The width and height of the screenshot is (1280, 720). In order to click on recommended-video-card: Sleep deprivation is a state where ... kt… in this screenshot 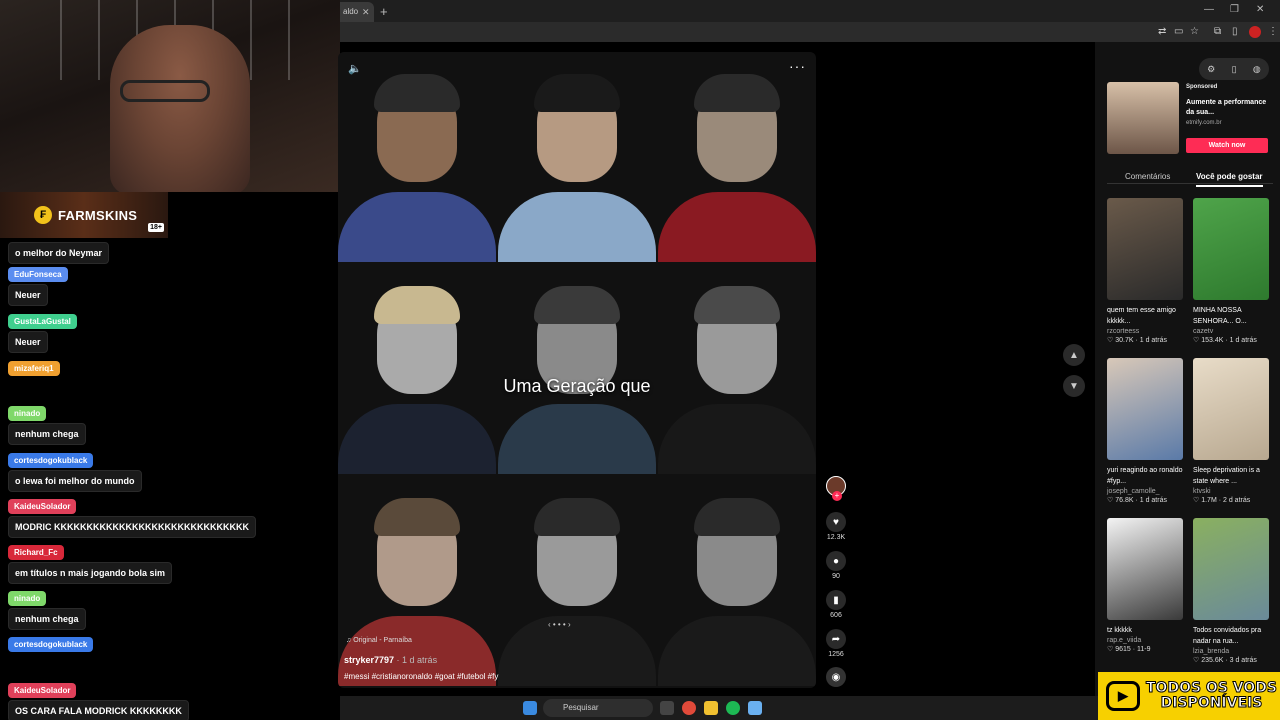, I will do `click(1231, 431)`.